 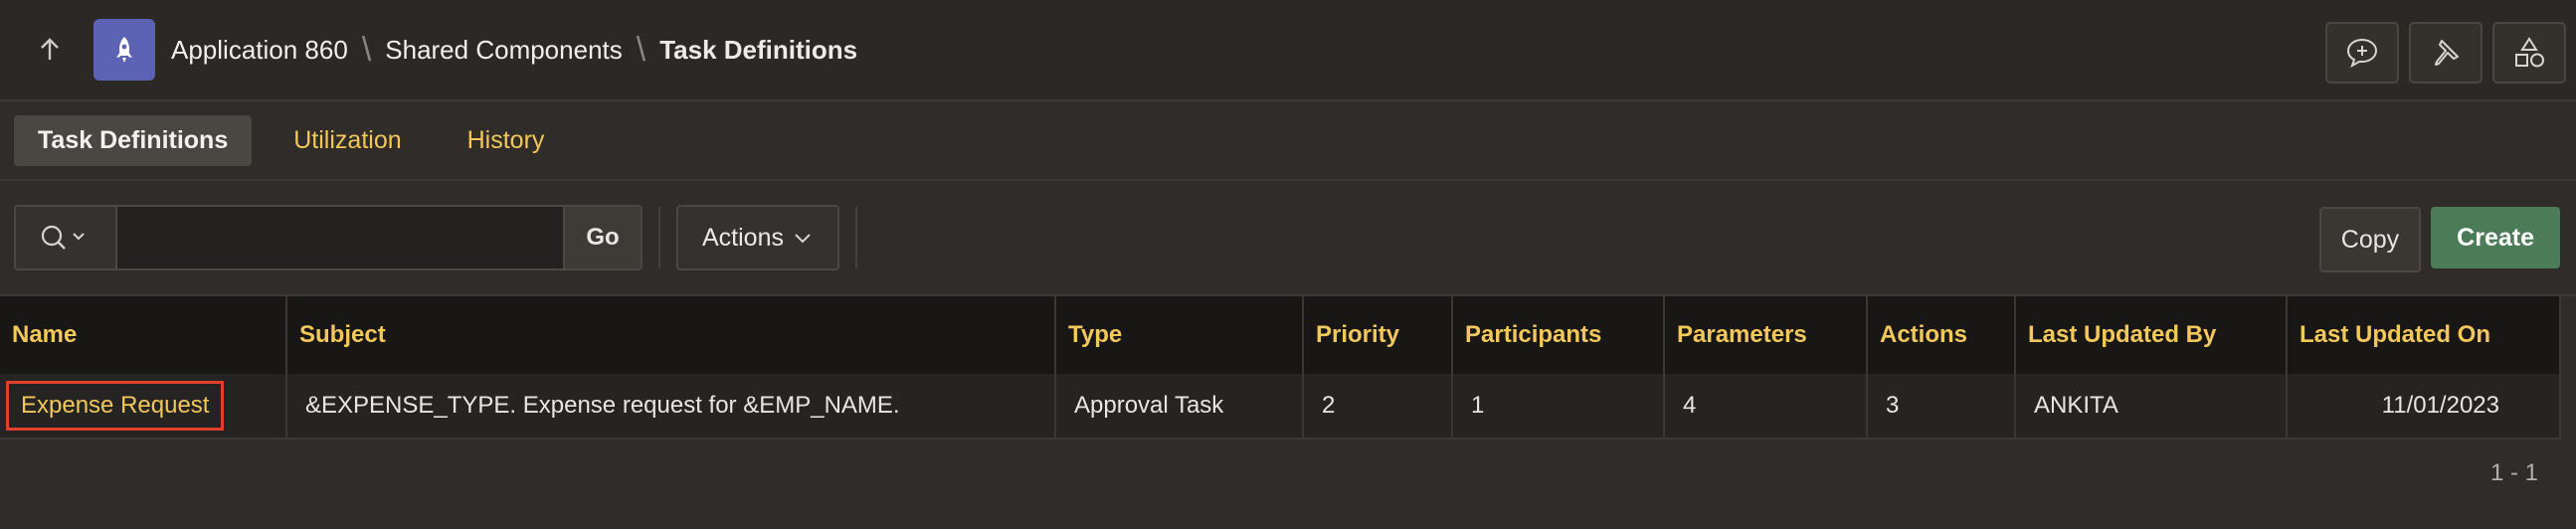 I want to click on actions-menu-button: Actions, so click(x=757, y=238).